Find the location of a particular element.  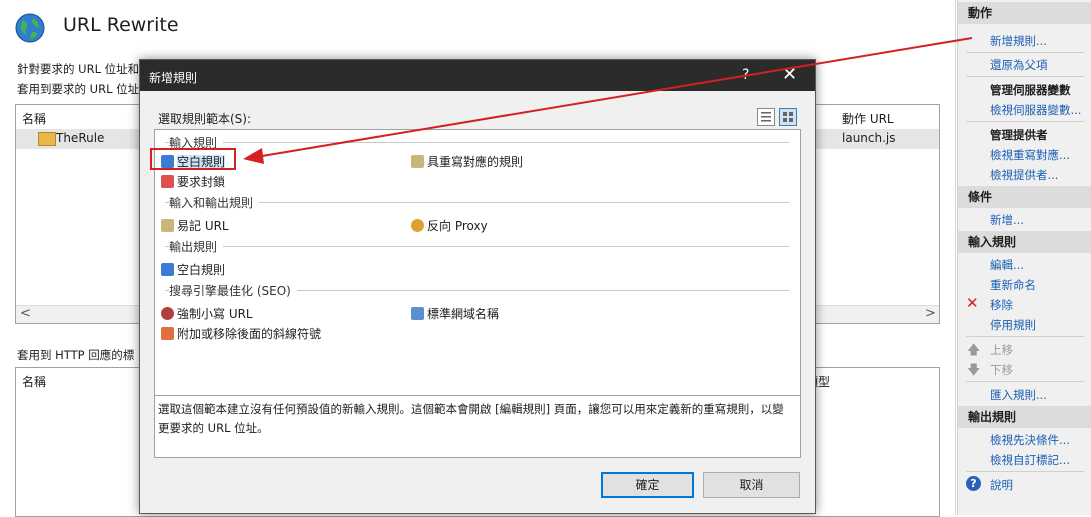

user-friendly-url-icon is located at coordinates (167, 225).